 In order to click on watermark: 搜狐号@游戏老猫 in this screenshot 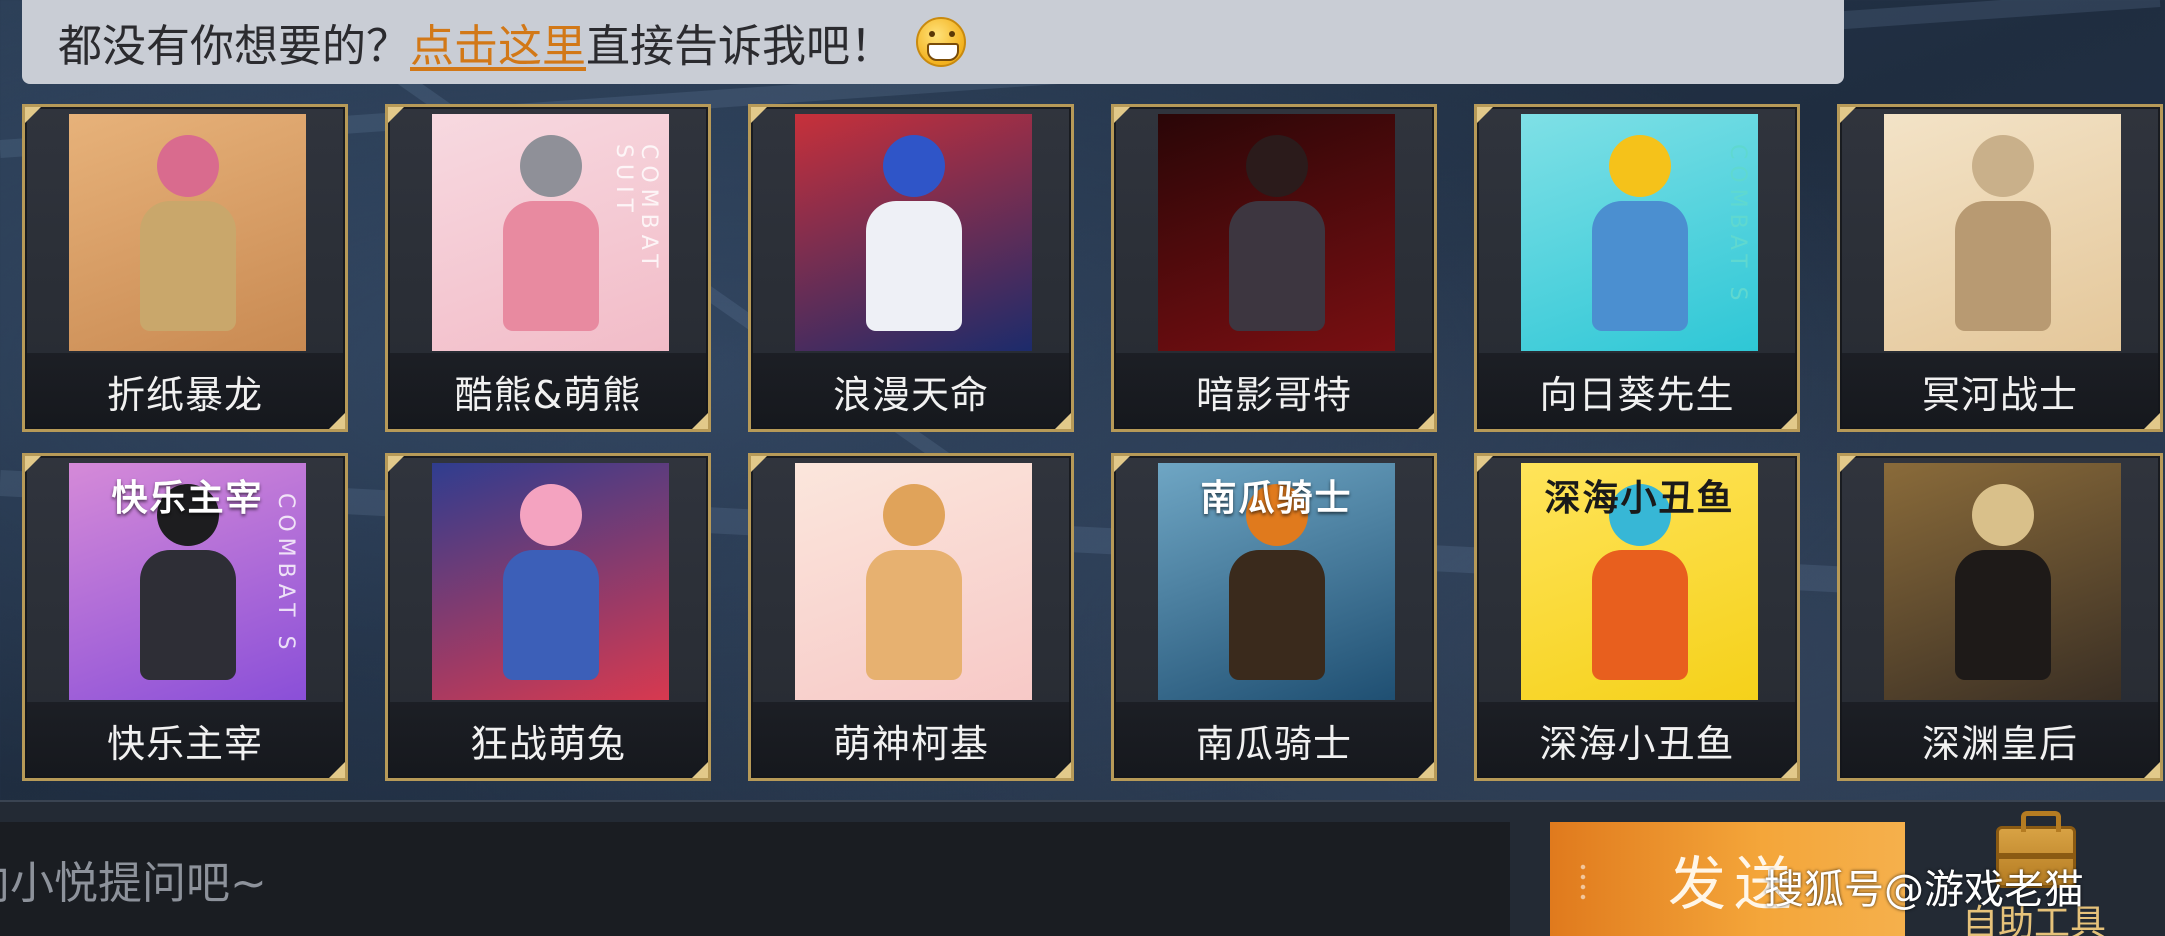, I will do `click(1924, 890)`.